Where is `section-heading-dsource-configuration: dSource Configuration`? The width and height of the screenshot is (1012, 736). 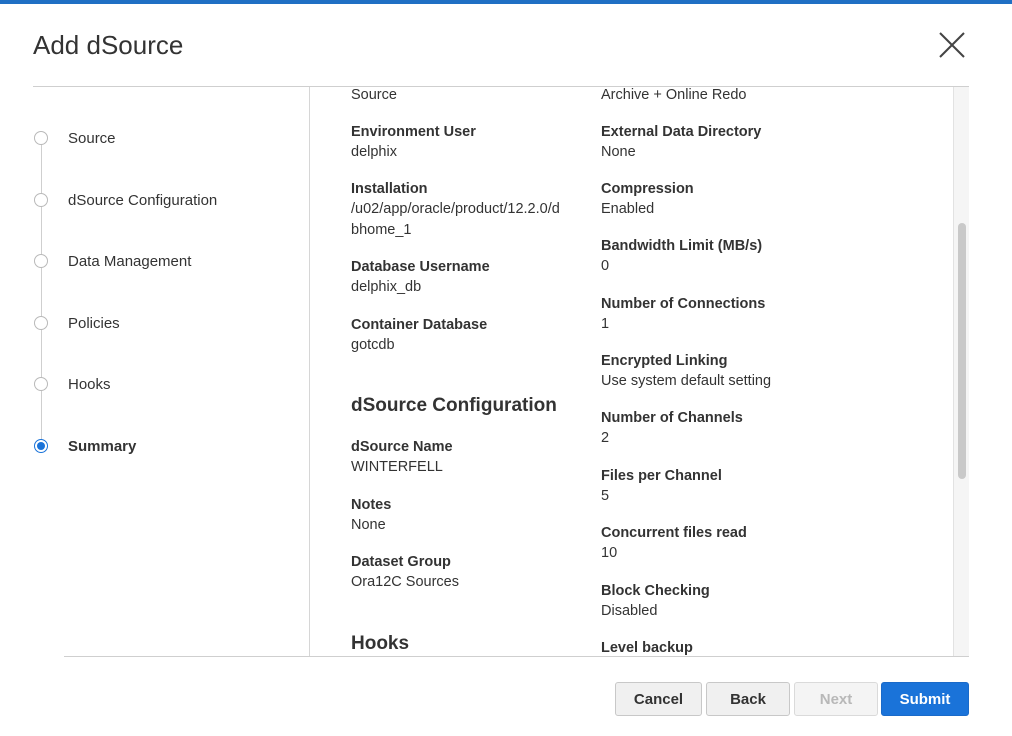 section-heading-dsource-configuration: dSource Configuration is located at coordinates (454, 405).